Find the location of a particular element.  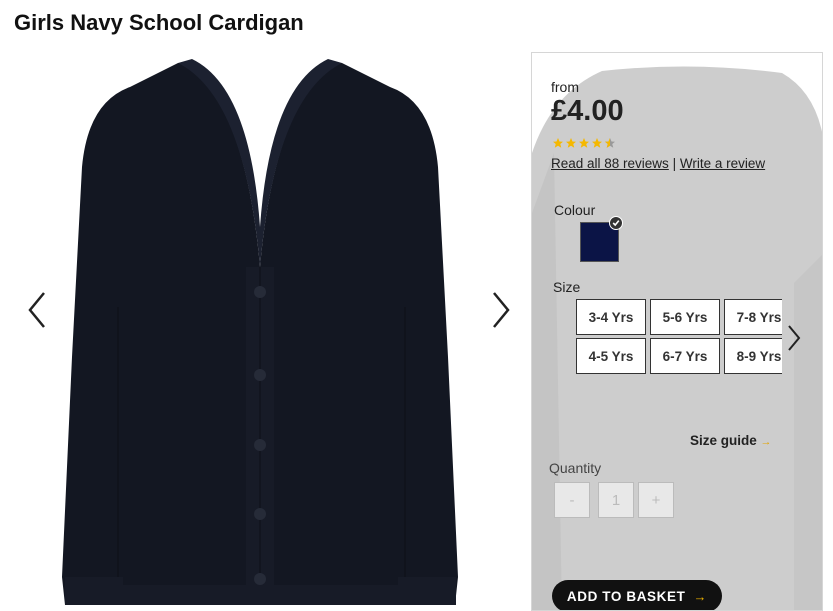

quantity-label: Quantity is located at coordinates (575, 468).